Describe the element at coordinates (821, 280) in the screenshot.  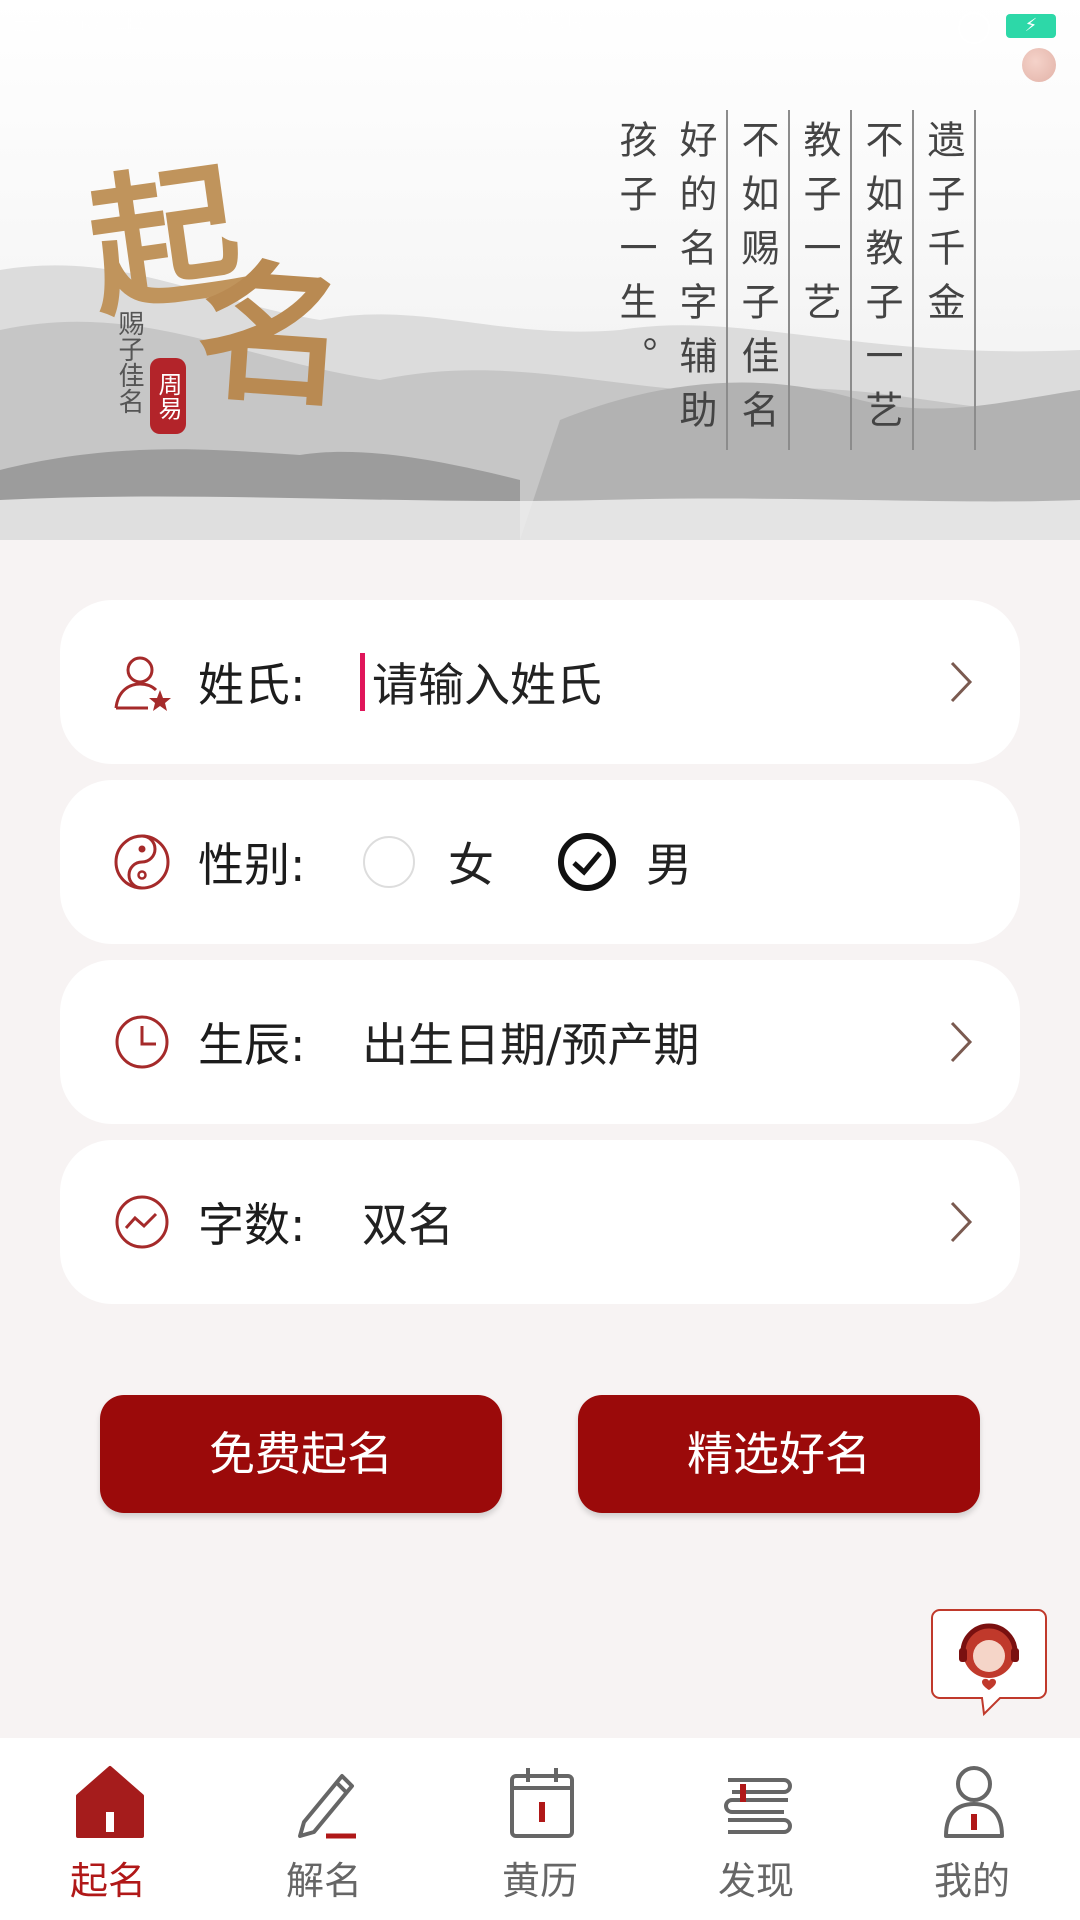
I see `poem-line: 教子一艺` at that location.